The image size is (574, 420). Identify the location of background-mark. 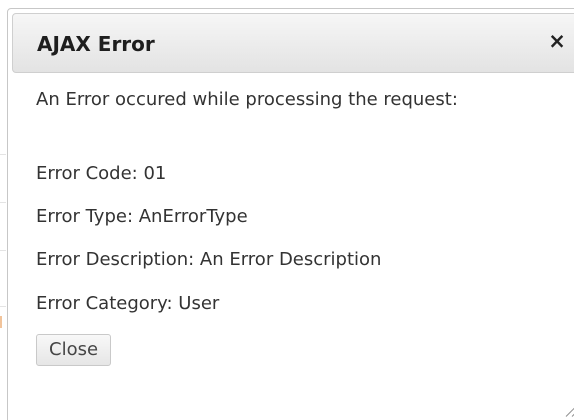
(1, 322).